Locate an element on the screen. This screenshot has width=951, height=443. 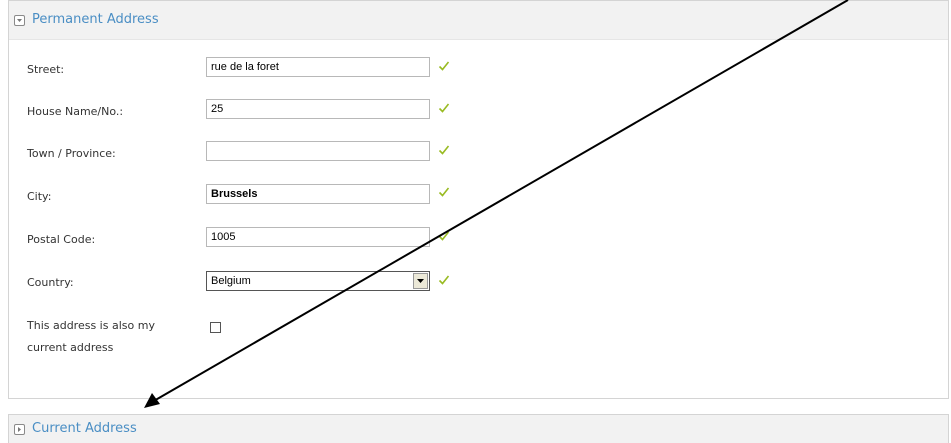
current-address-title: Current Address is located at coordinates (84, 428).